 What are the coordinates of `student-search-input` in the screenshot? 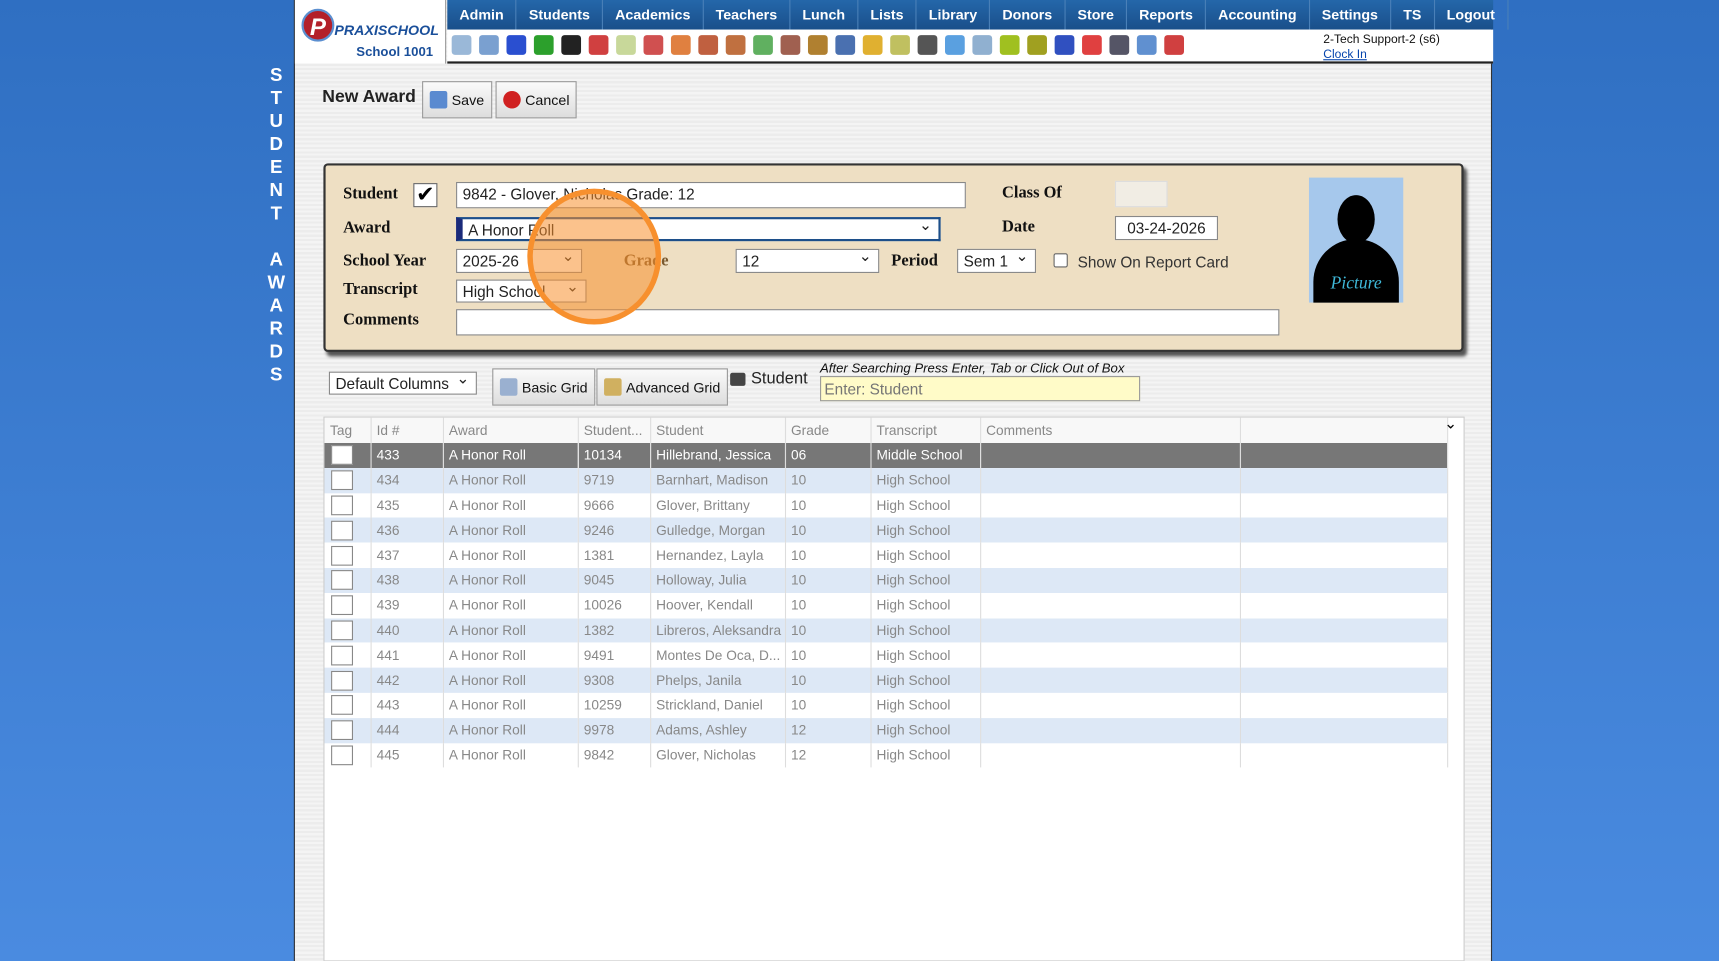 It's located at (980, 389).